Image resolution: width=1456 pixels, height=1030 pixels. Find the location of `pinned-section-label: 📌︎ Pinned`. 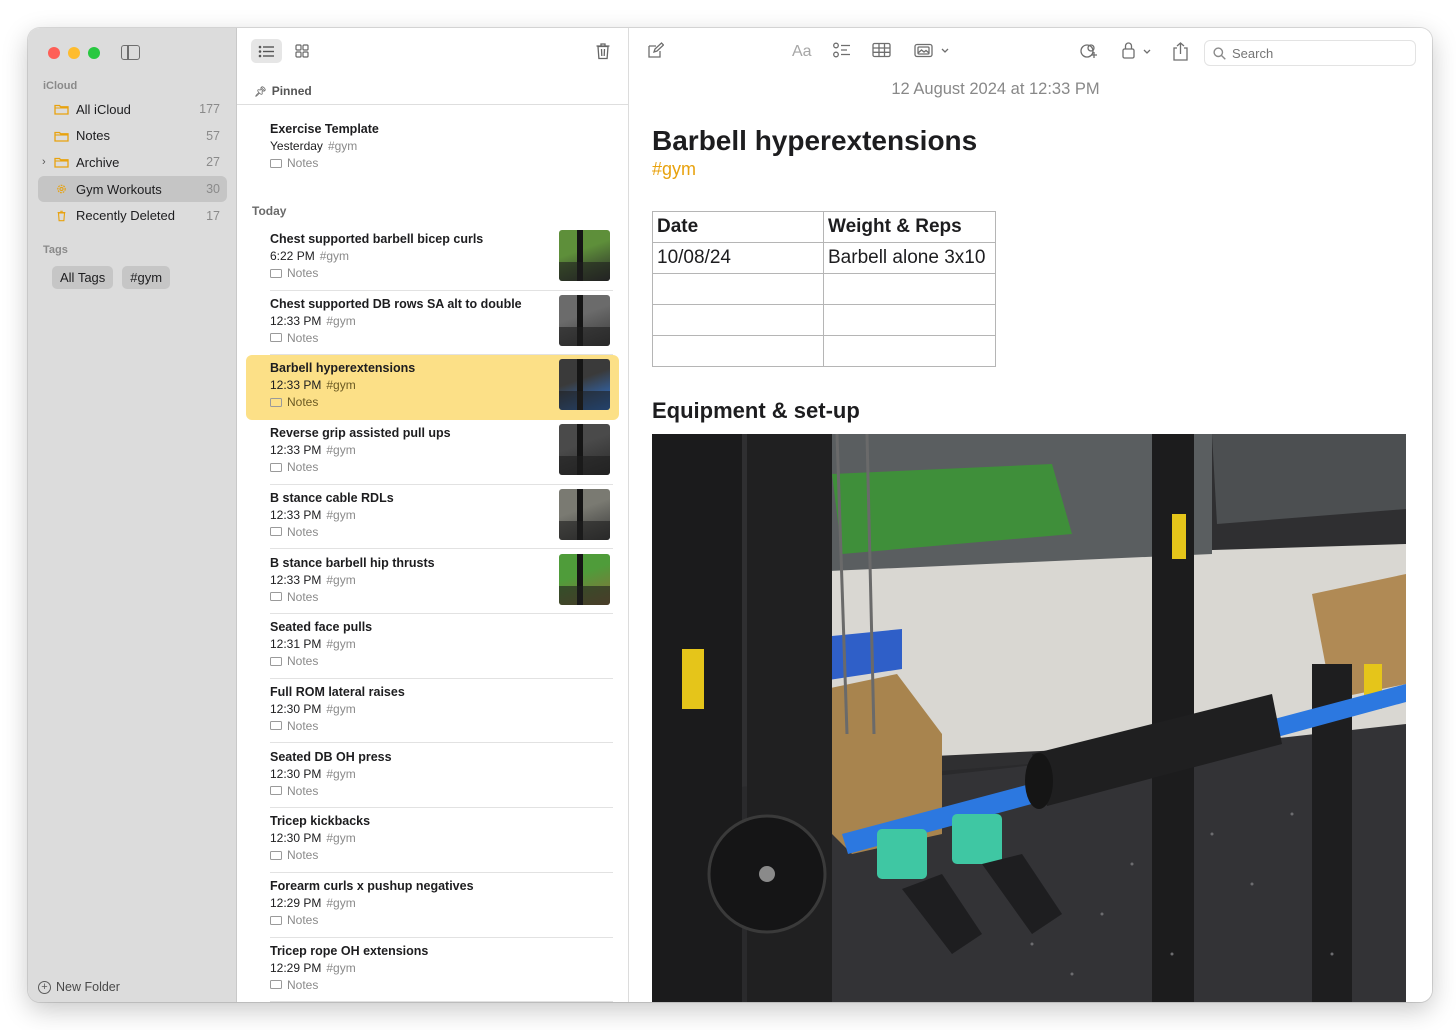

pinned-section-label: 📌︎ Pinned is located at coordinates (283, 91).